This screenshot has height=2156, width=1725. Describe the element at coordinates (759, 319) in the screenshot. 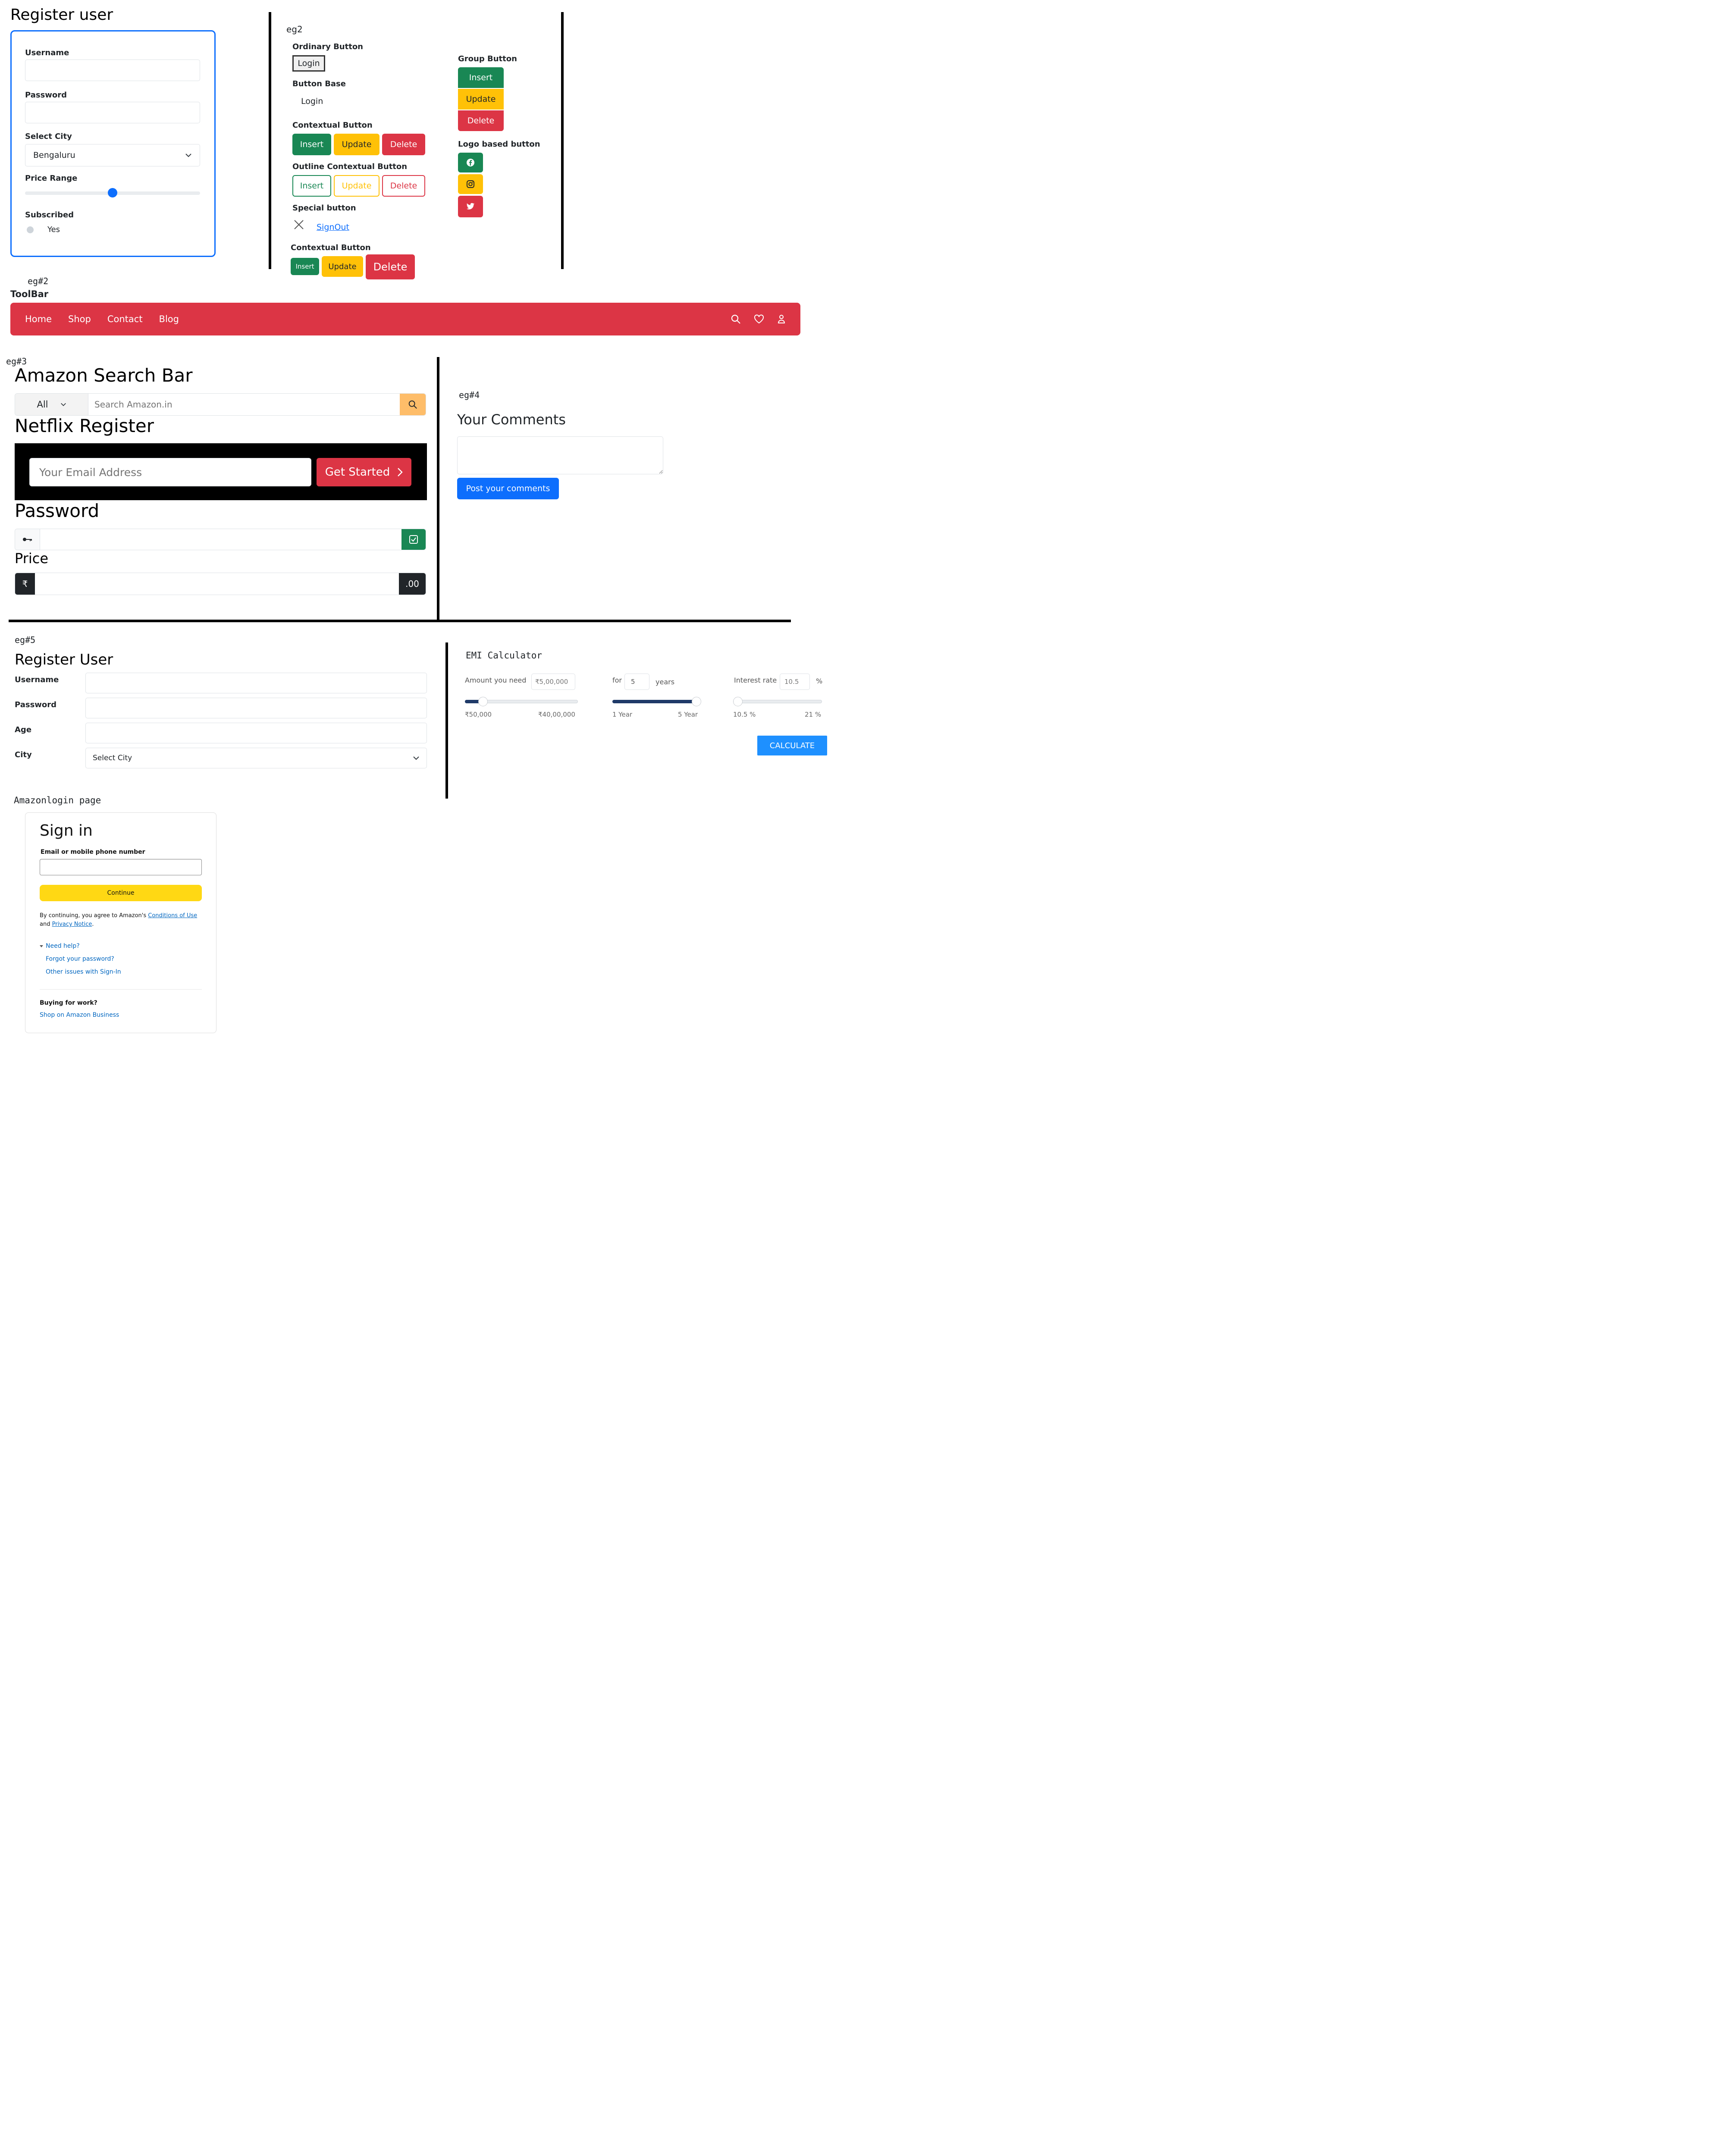

I see `heart-icon` at that location.